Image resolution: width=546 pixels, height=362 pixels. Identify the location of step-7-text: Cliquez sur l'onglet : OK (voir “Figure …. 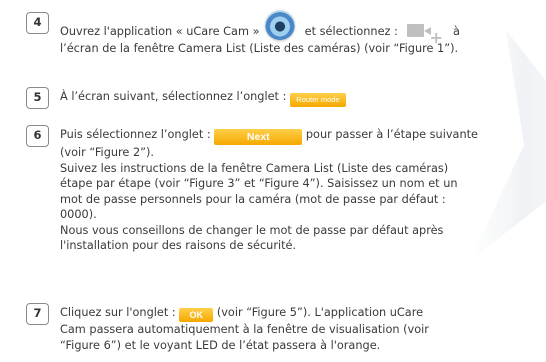
(299, 329).